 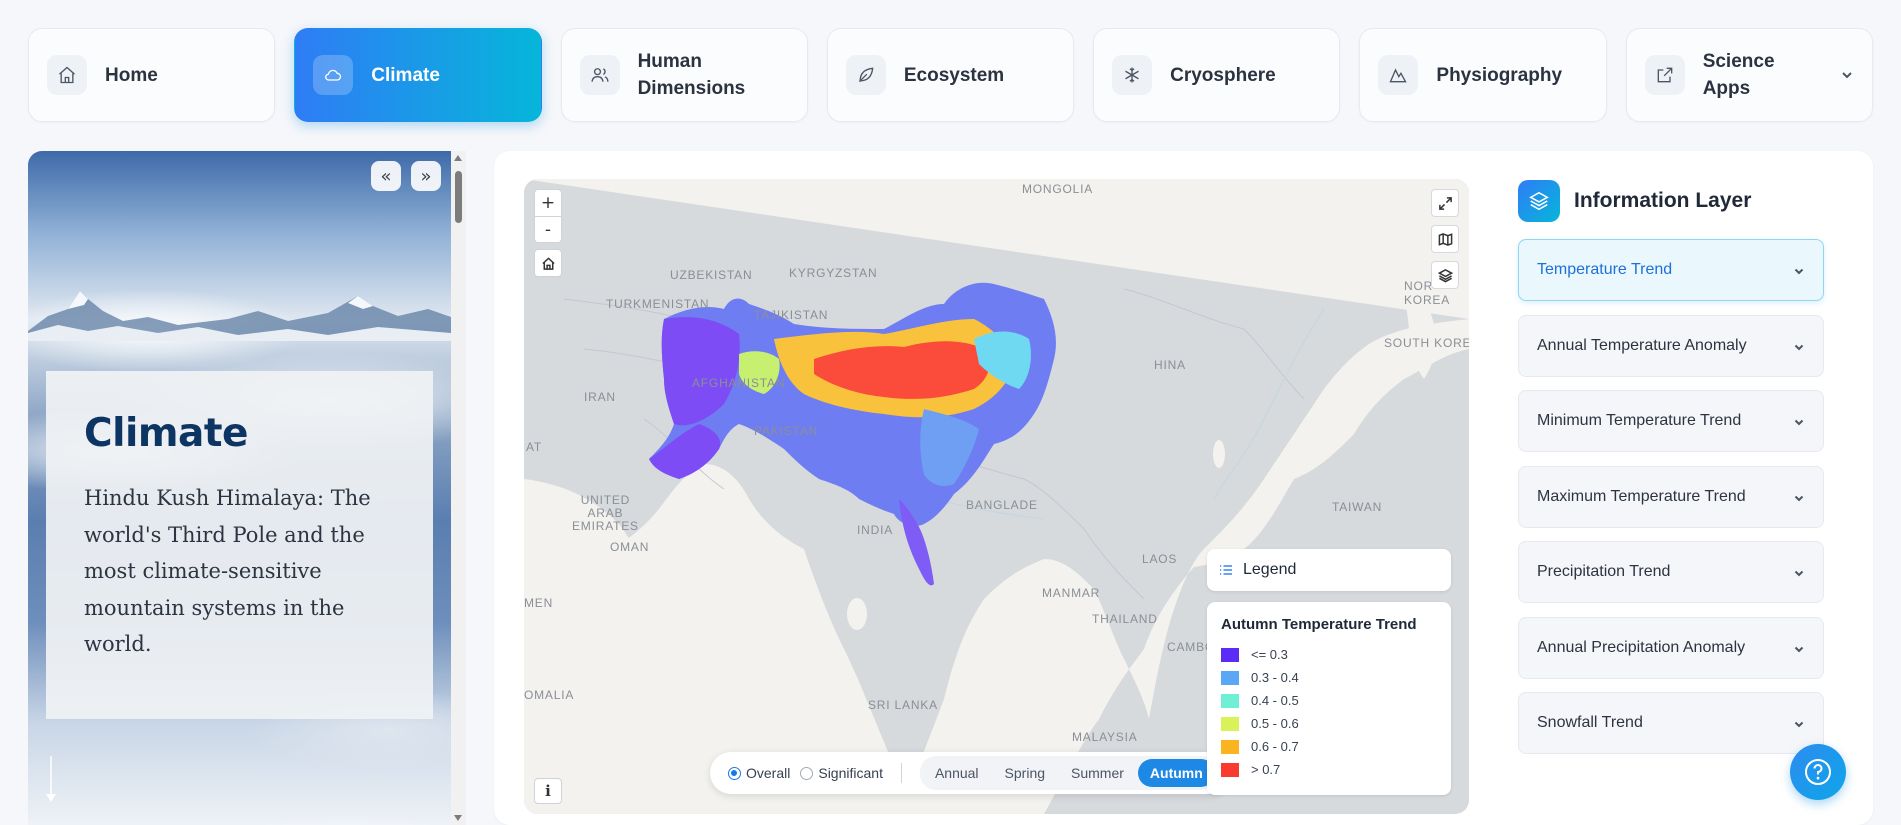 I want to click on nav-item-human-dimensions: Human Dimensions, so click(x=684, y=75).